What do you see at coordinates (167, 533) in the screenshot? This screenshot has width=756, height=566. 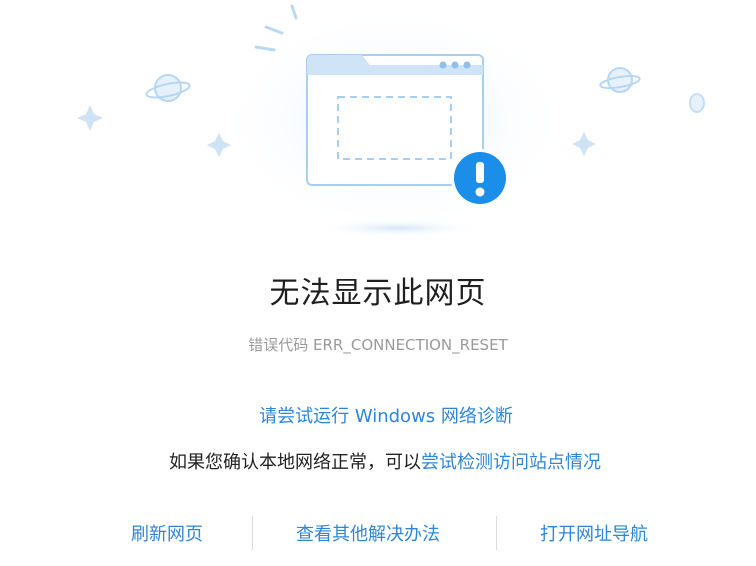 I see `refresh-page-link: 刷新网页` at bounding box center [167, 533].